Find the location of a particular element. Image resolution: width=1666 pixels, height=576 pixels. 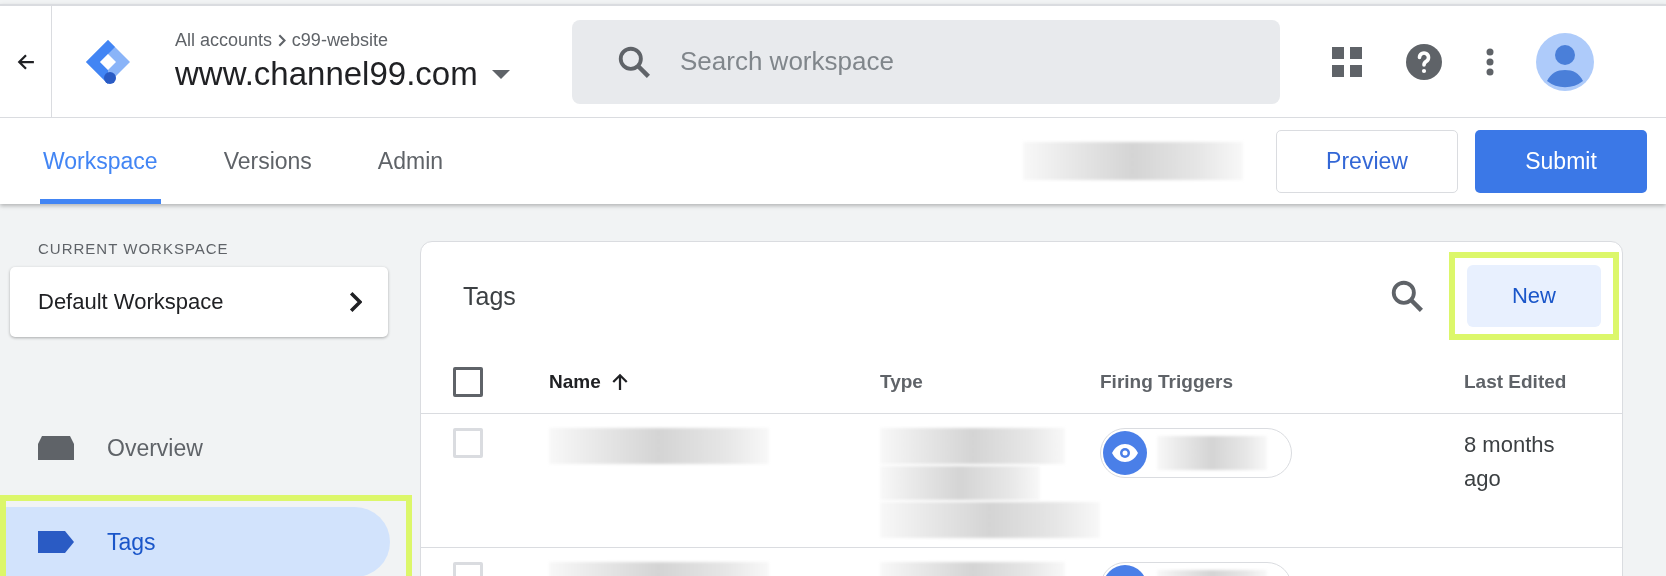

nav-tab: Admin is located at coordinates (410, 161).